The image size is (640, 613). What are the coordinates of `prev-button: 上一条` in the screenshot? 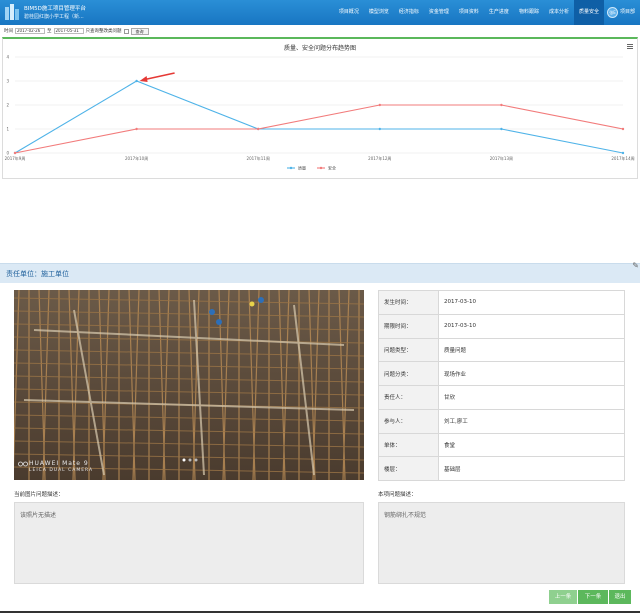 It's located at (563, 597).